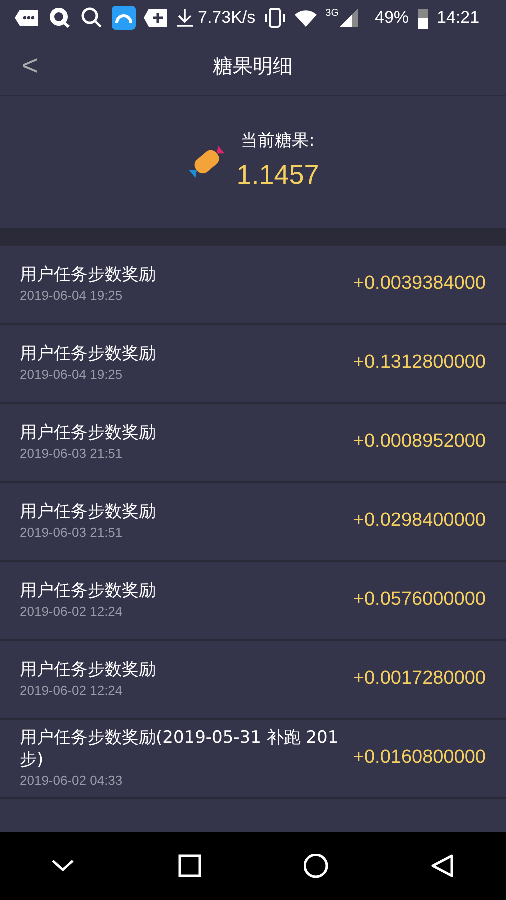  Describe the element at coordinates (30, 66) in the screenshot. I see `back-button: <` at that location.